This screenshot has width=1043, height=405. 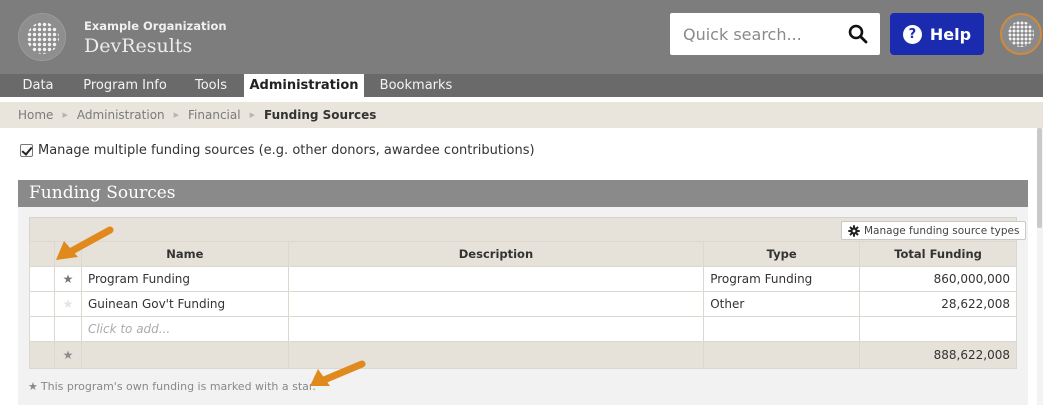 What do you see at coordinates (942, 230) in the screenshot?
I see `manage-types-label: Manage funding source types` at bounding box center [942, 230].